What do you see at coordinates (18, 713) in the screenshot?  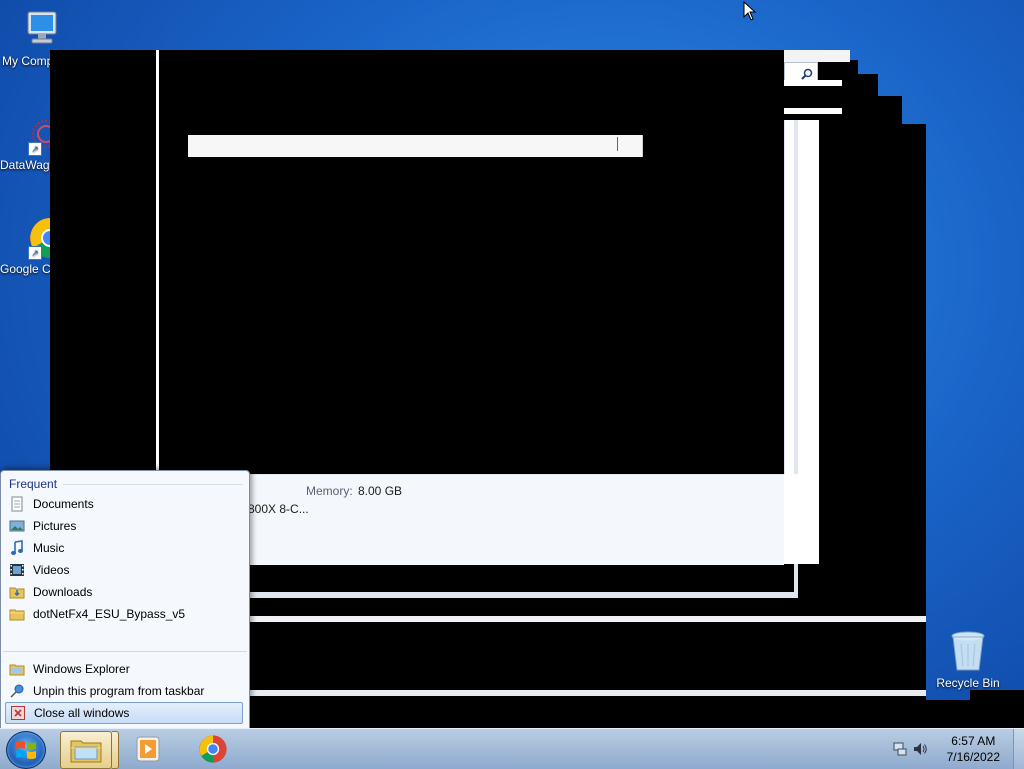 I see `close-windows-icon` at bounding box center [18, 713].